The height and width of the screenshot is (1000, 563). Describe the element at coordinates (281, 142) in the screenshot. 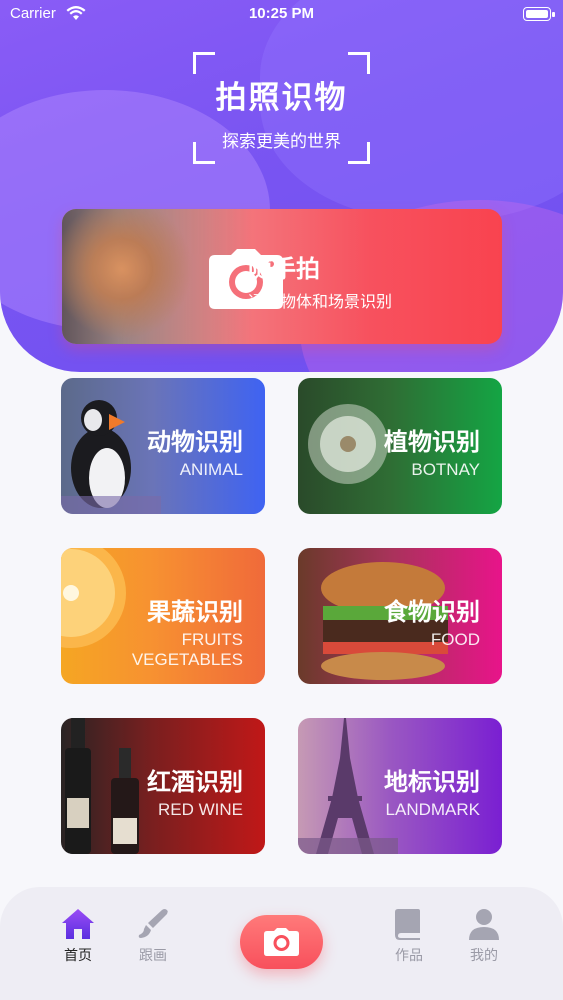

I see `page-subtitle: 探索更美的世界` at that location.